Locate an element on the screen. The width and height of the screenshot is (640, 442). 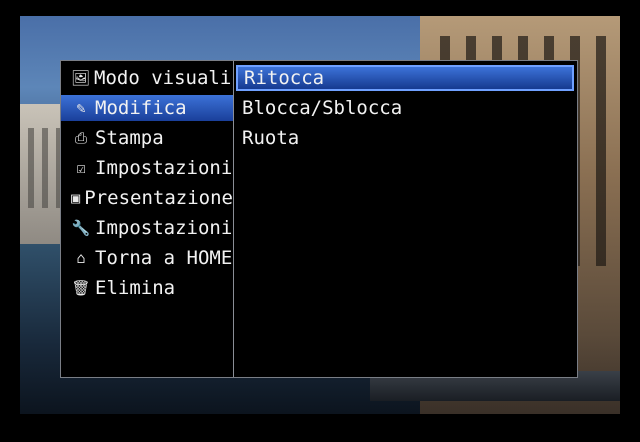
menu-item-impostazioni-2: 🔧 Impostazioni is located at coordinates (147, 228).